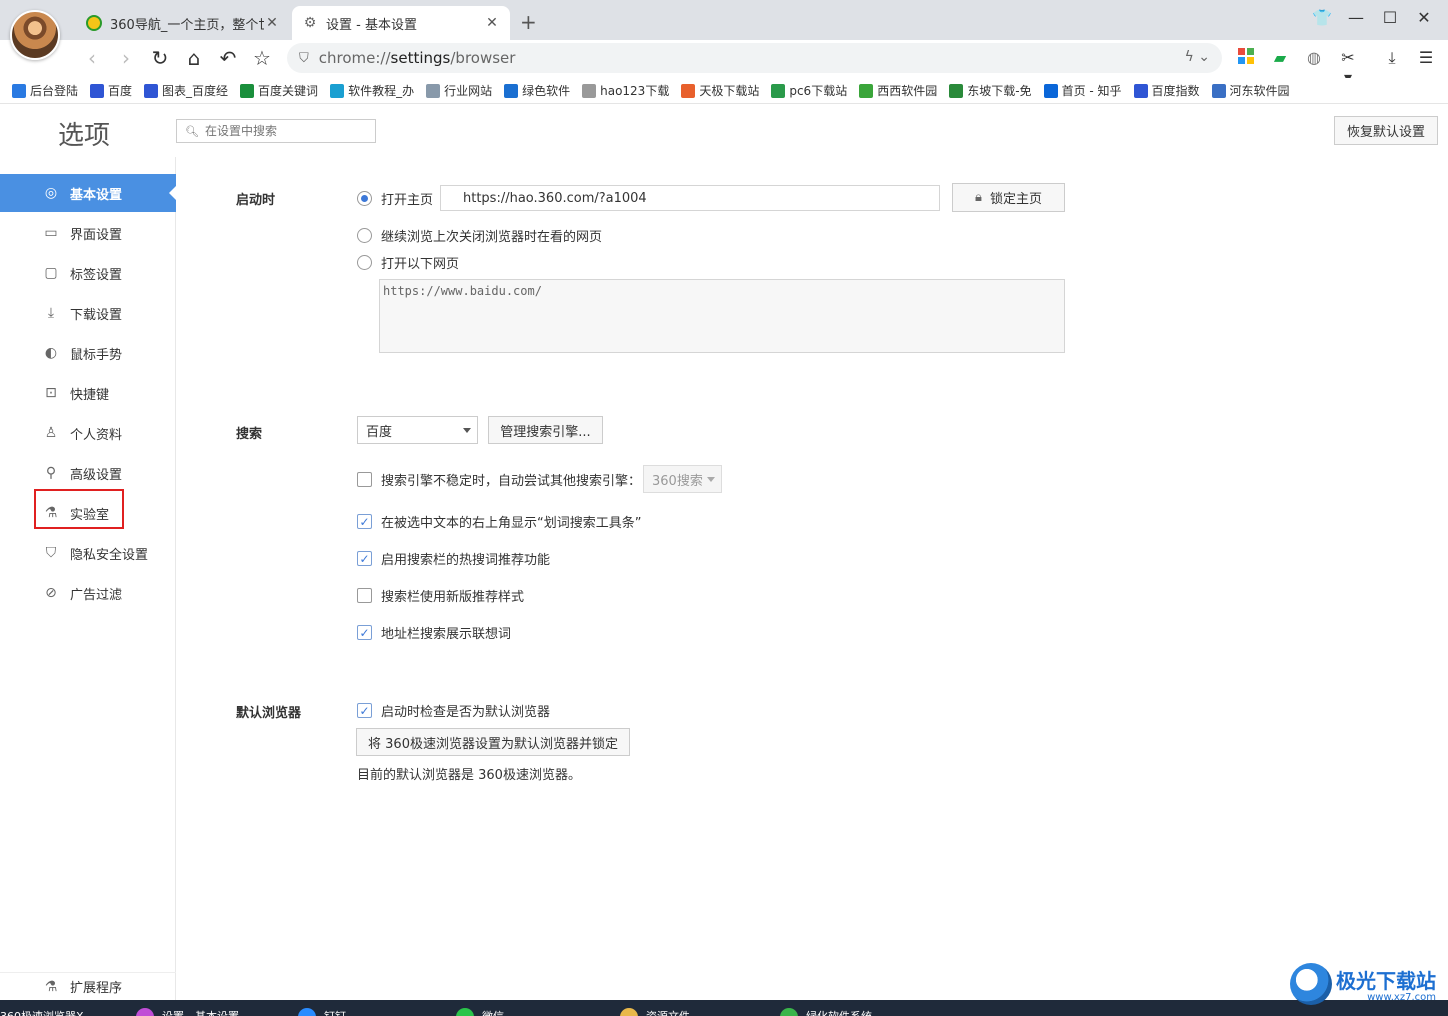 This screenshot has height=1016, width=1448. Describe the element at coordinates (200, 1012) in the screenshot. I see `taskbar-item-label: 设置 - 基本设置` at that location.